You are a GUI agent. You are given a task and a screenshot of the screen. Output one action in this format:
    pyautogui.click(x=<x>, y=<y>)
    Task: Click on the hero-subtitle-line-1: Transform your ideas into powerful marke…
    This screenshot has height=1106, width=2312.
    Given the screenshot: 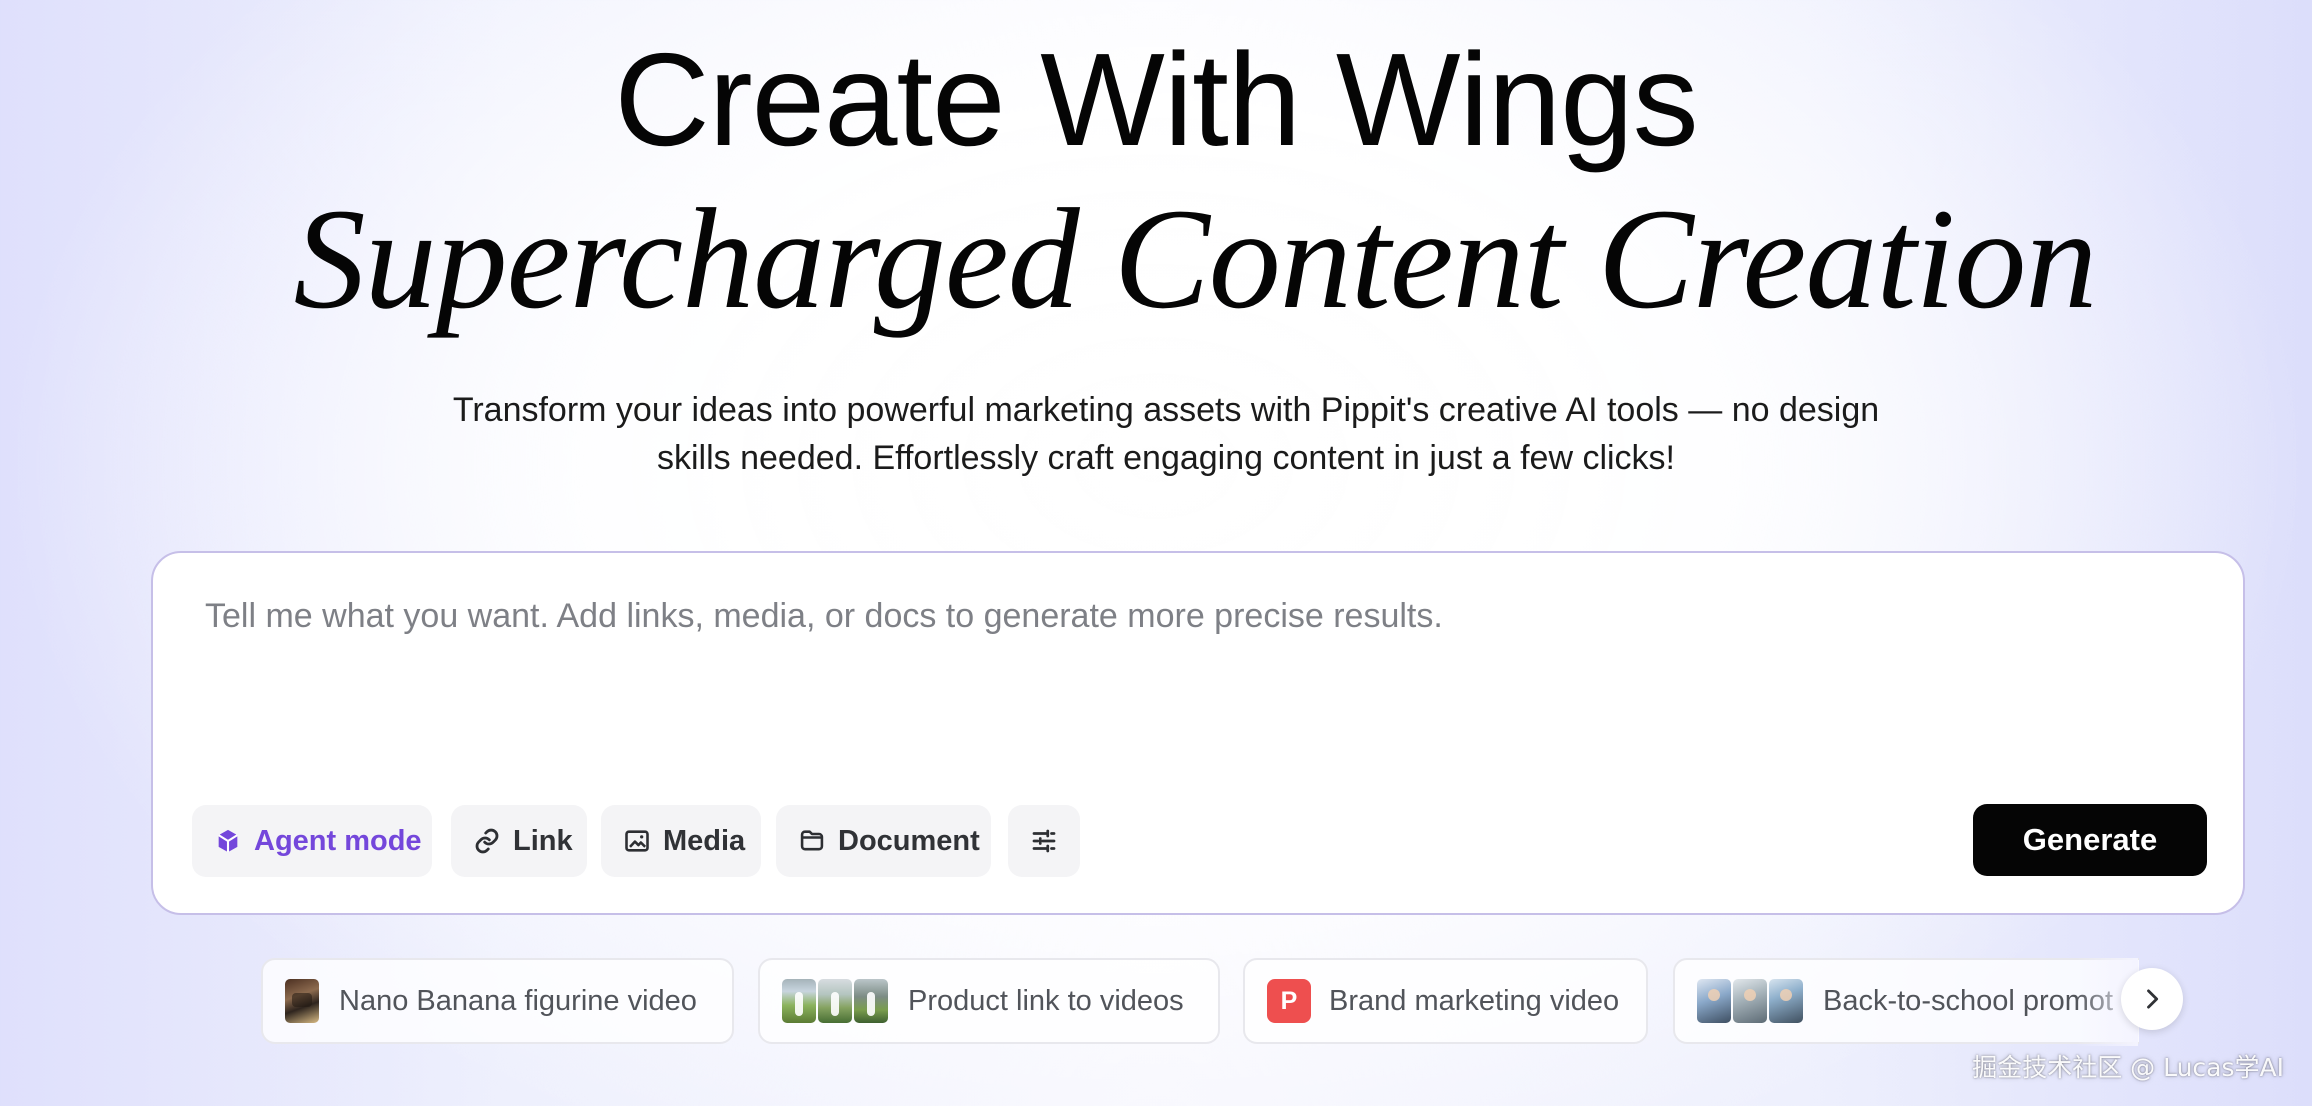 What is the action you would take?
    pyautogui.click(x=1166, y=410)
    